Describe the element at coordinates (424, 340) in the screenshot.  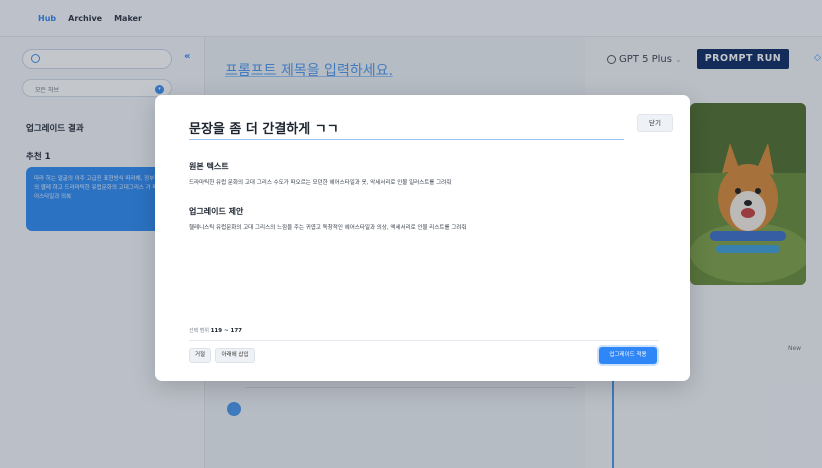
I see `footer-divider` at that location.